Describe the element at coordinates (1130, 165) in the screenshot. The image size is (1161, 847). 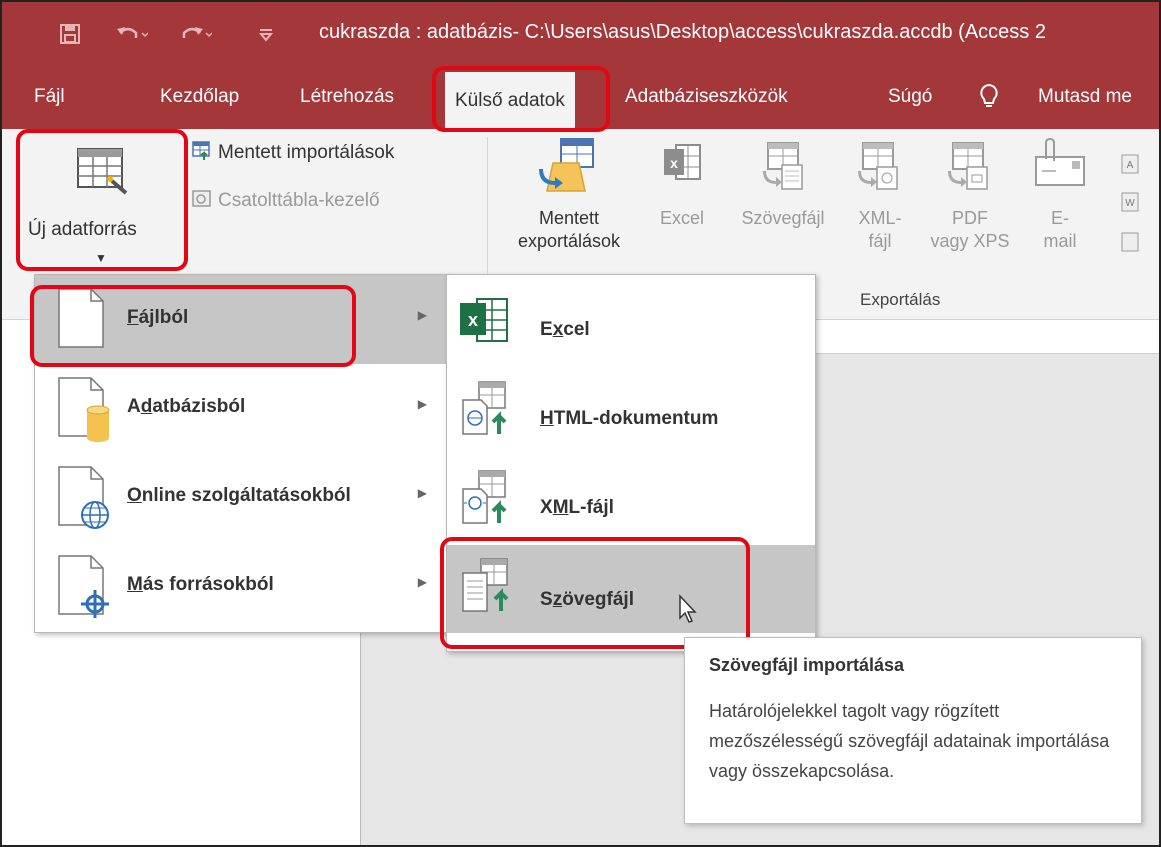
I see `svg-text: A` at that location.